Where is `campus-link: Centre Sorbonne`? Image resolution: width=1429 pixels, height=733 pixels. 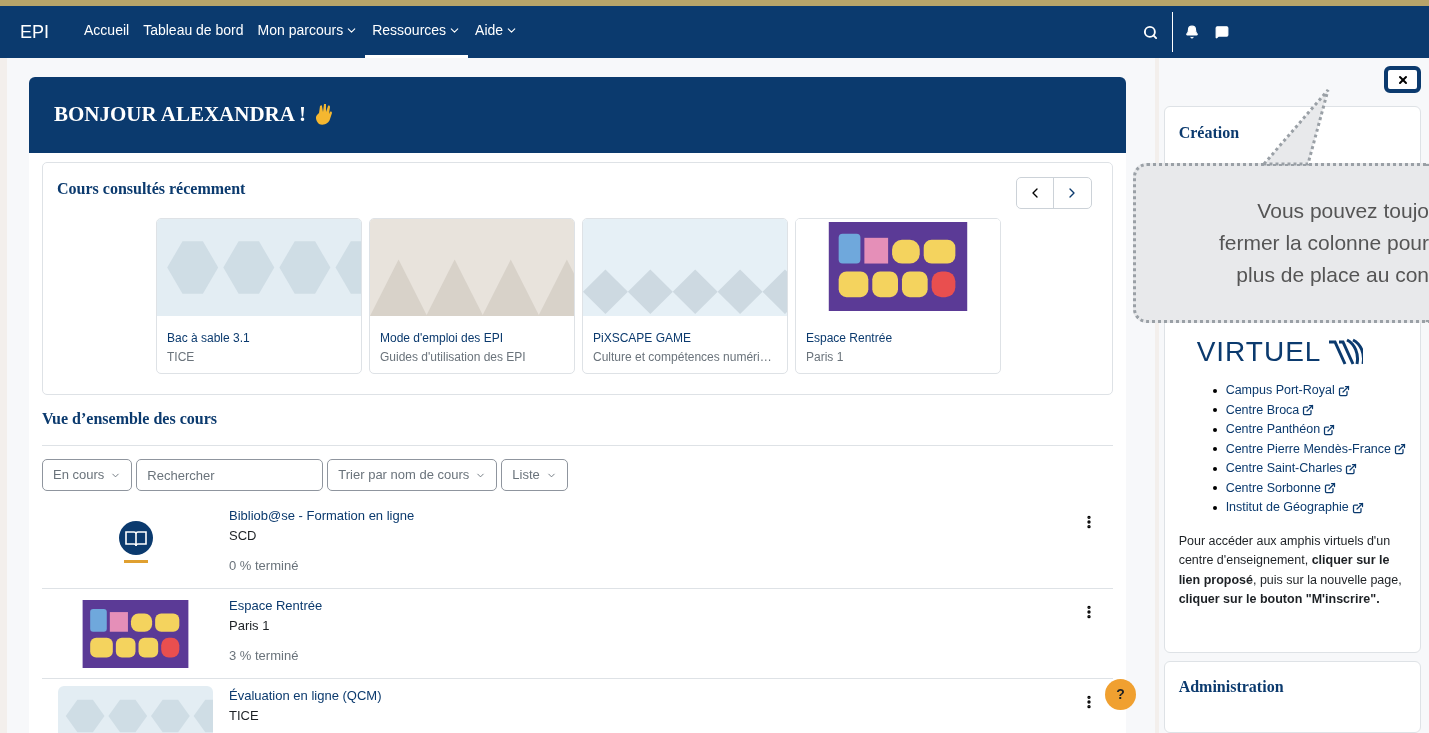 campus-link: Centre Sorbonne is located at coordinates (1273, 488).